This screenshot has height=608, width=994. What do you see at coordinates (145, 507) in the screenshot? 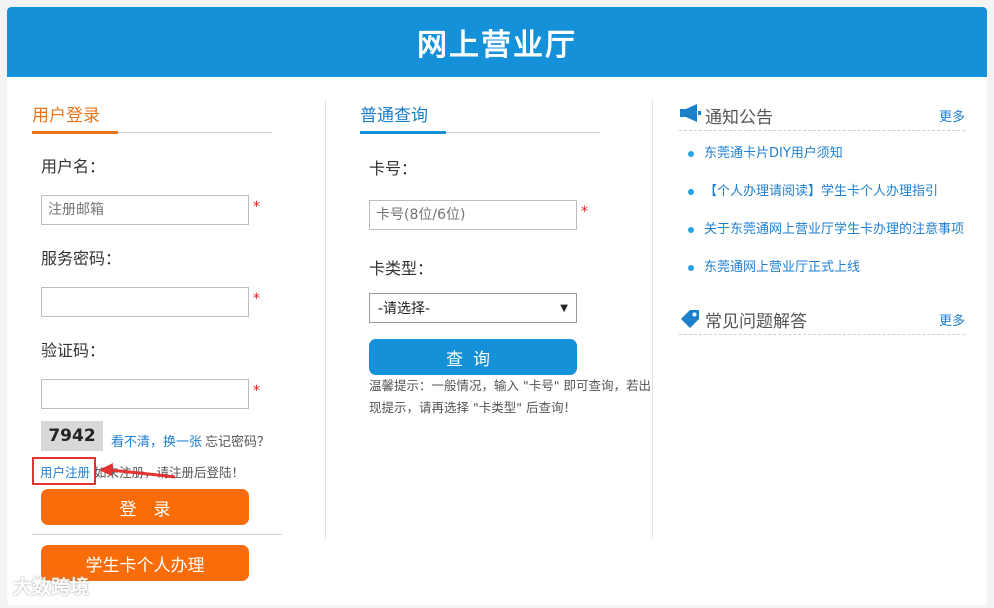
I see `login-button: 登 录` at bounding box center [145, 507].